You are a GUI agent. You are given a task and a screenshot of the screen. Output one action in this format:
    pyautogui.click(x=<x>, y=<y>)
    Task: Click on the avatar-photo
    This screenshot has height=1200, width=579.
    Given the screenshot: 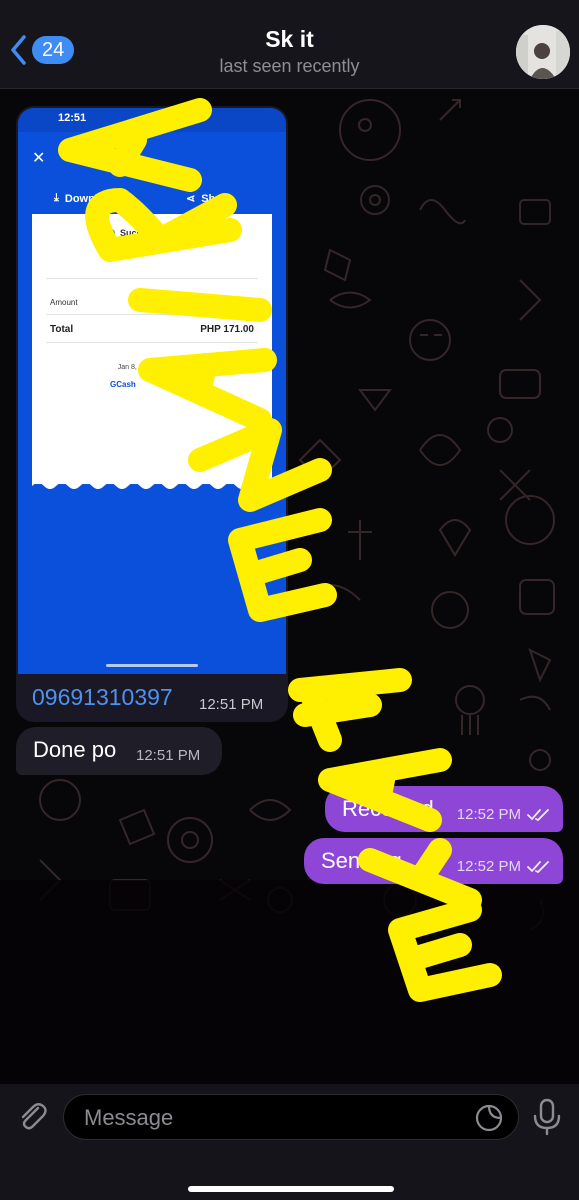 What is the action you would take?
    pyautogui.click(x=543, y=52)
    